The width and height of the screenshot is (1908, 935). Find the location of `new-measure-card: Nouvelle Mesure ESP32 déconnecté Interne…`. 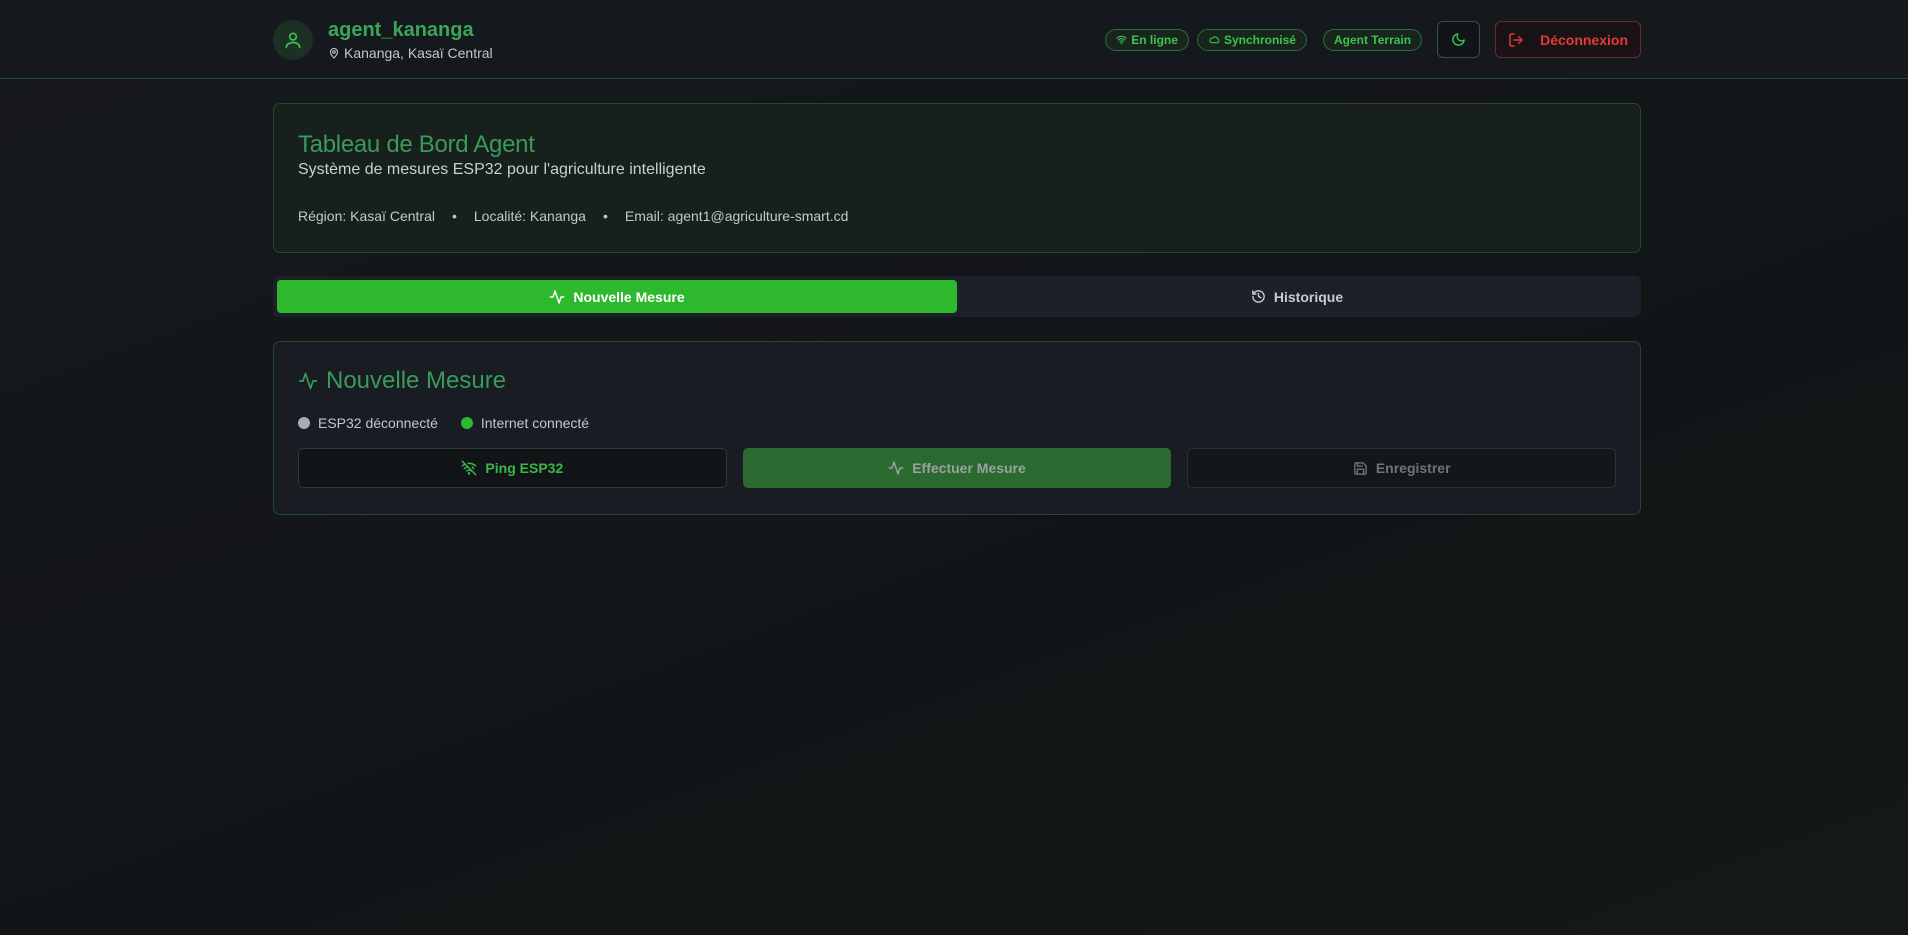

new-measure-card: Nouvelle Mesure ESP32 déconnecté Interne… is located at coordinates (957, 428).